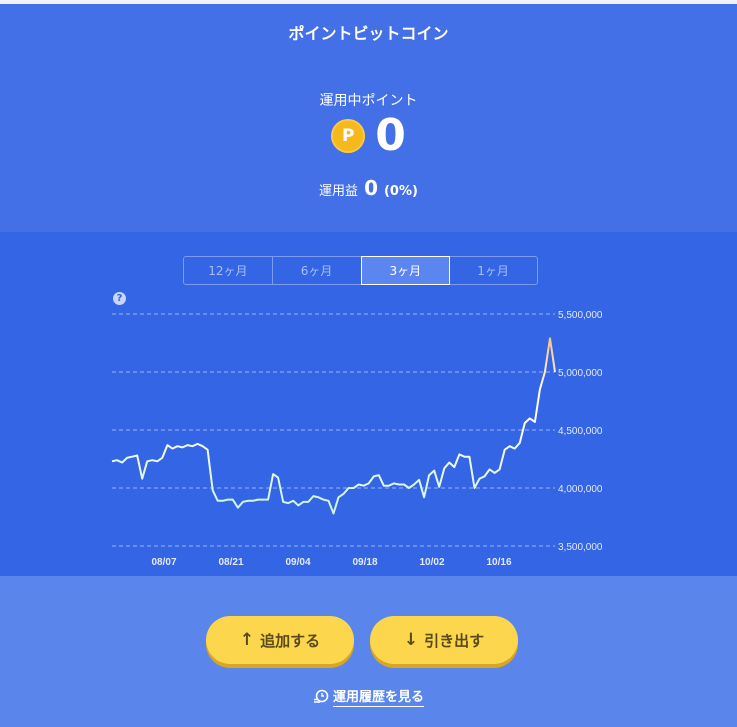  What do you see at coordinates (230, 562) in the screenshot?
I see `x-tick-label: 08/21` at bounding box center [230, 562].